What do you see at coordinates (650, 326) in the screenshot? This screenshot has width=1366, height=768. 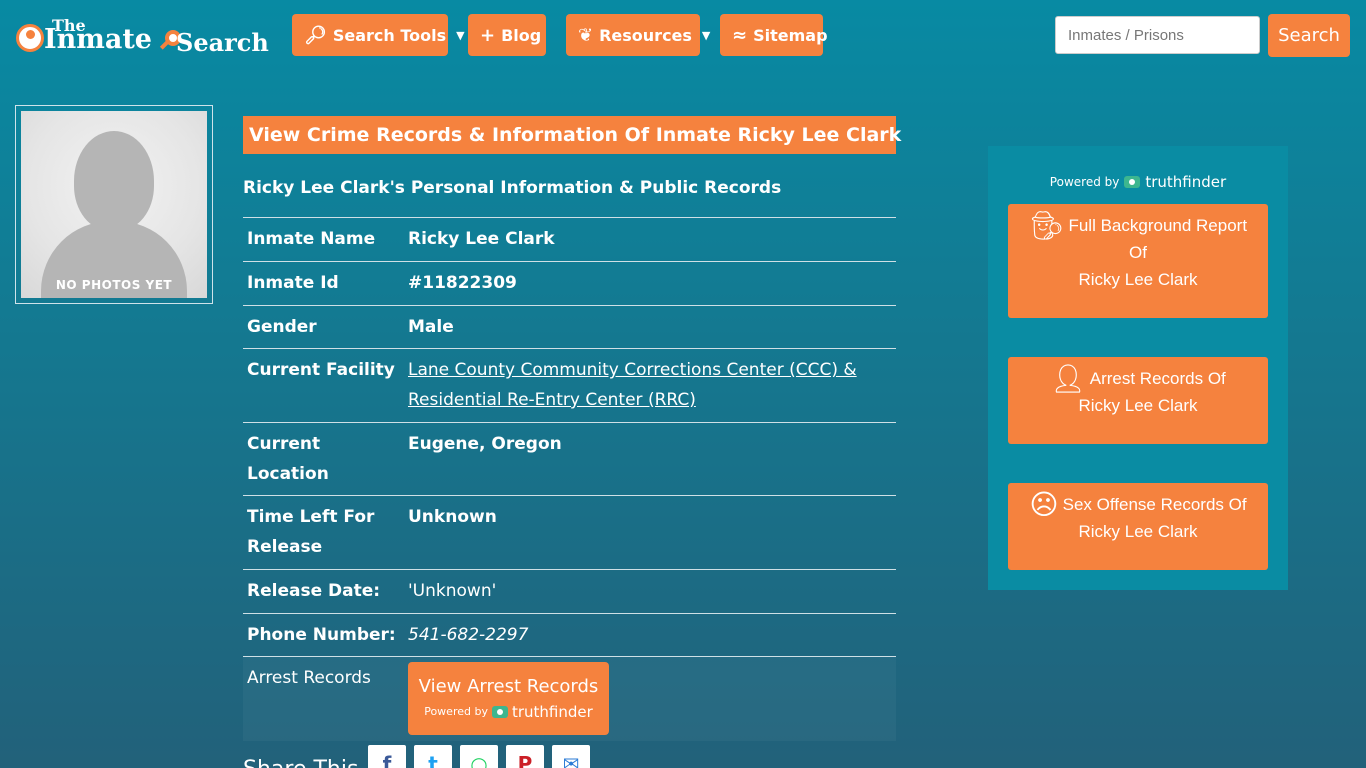 I see `gender-value: Male` at bounding box center [650, 326].